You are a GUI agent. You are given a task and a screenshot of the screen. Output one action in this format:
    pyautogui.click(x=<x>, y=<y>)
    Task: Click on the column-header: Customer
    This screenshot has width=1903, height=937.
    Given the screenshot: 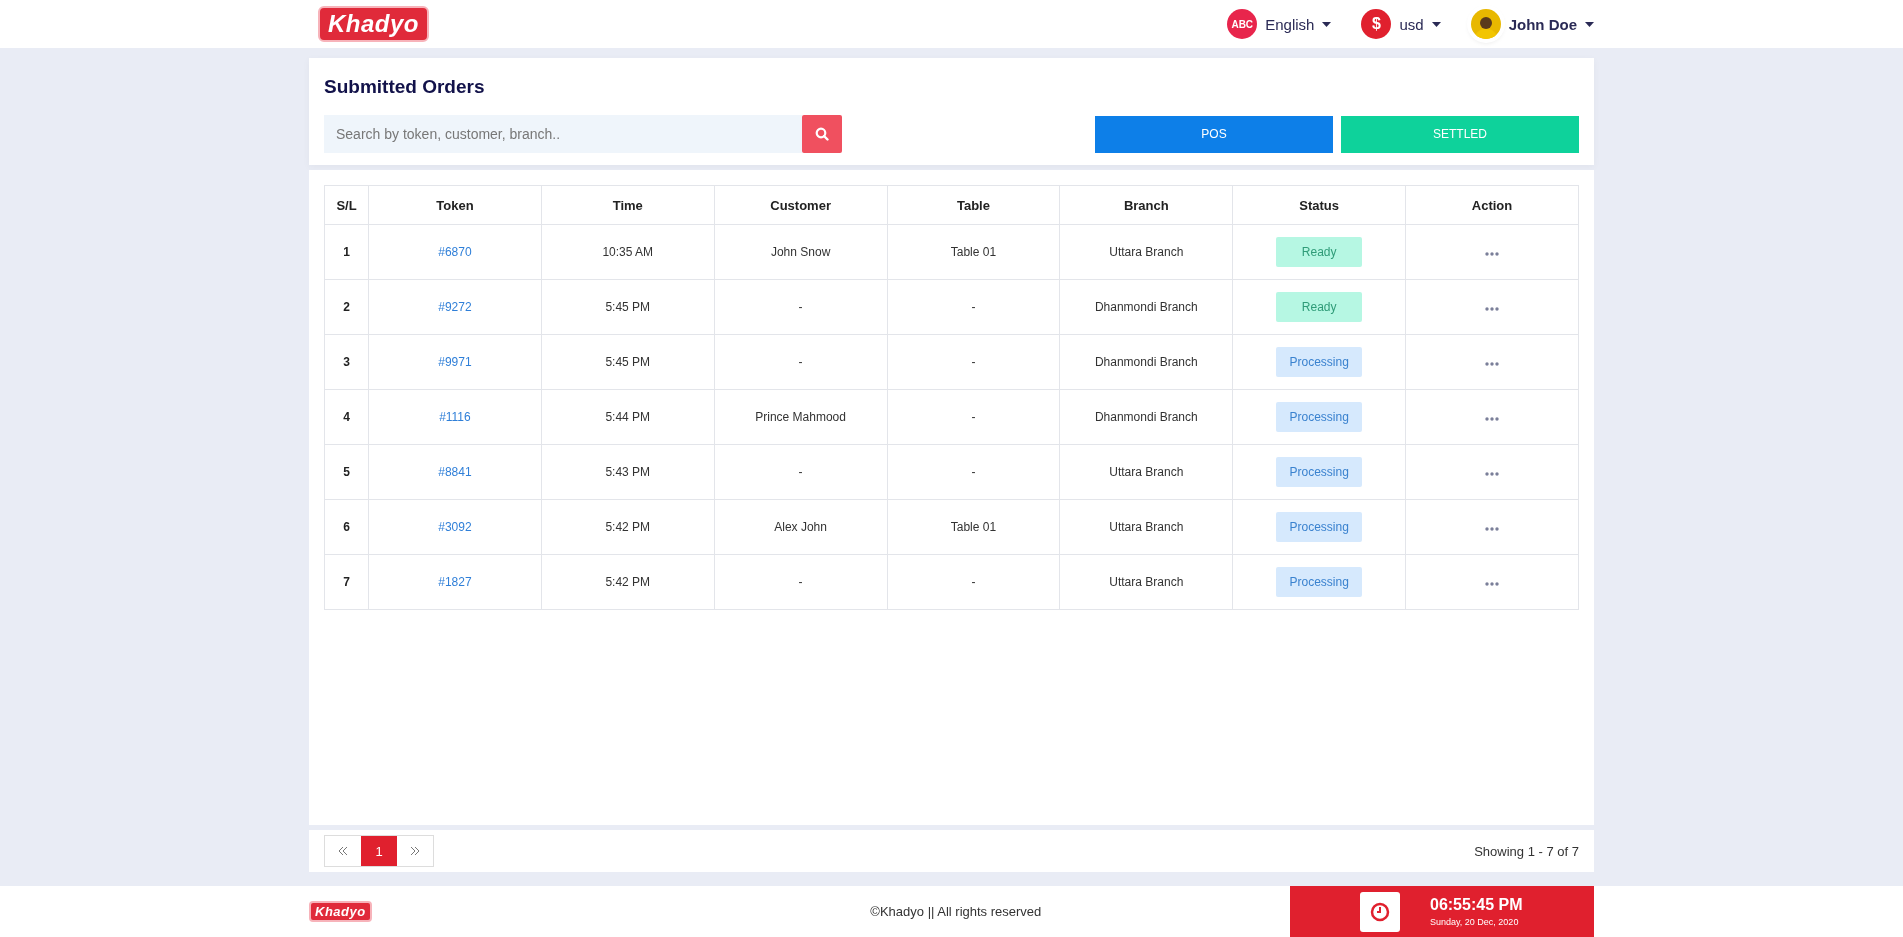 What is the action you would take?
    pyautogui.click(x=801, y=205)
    